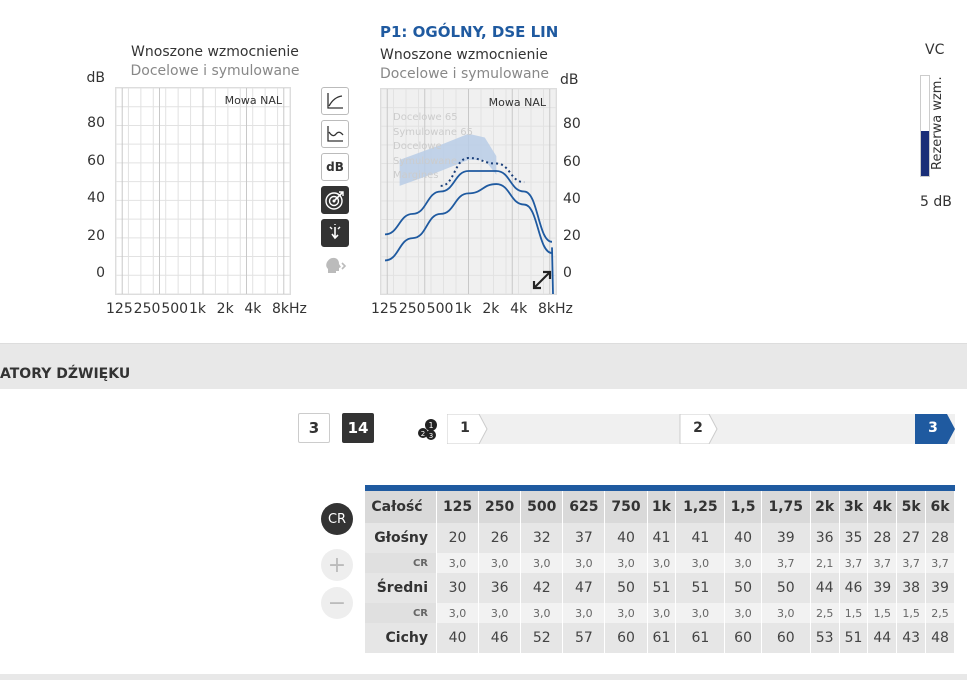 Image resolution: width=967 pixels, height=680 pixels. Describe the element at coordinates (337, 519) in the screenshot. I see `cr-button: CR` at that location.